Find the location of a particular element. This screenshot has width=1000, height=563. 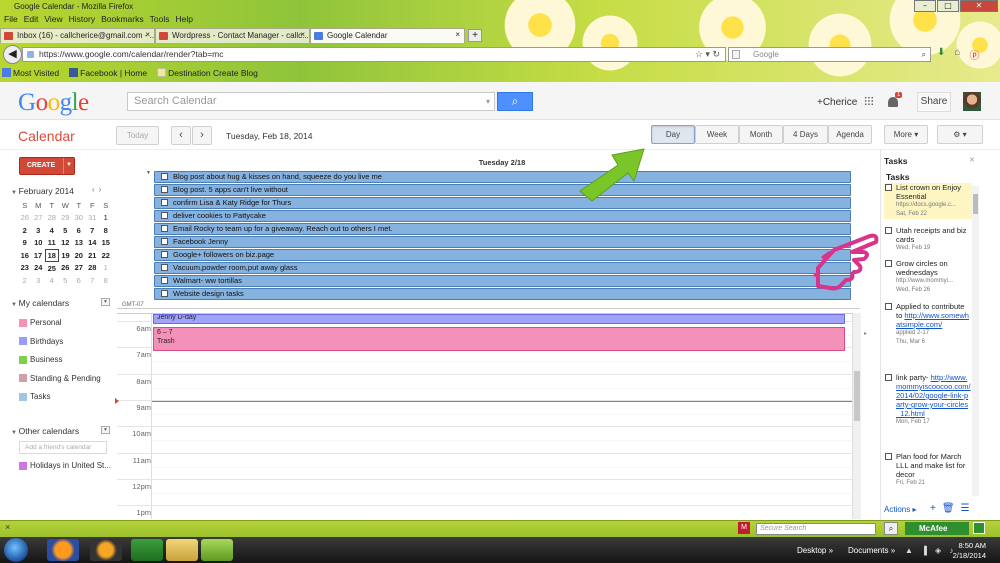

all-day-task: deliver cookies to Pattycake is located at coordinates (502, 216).